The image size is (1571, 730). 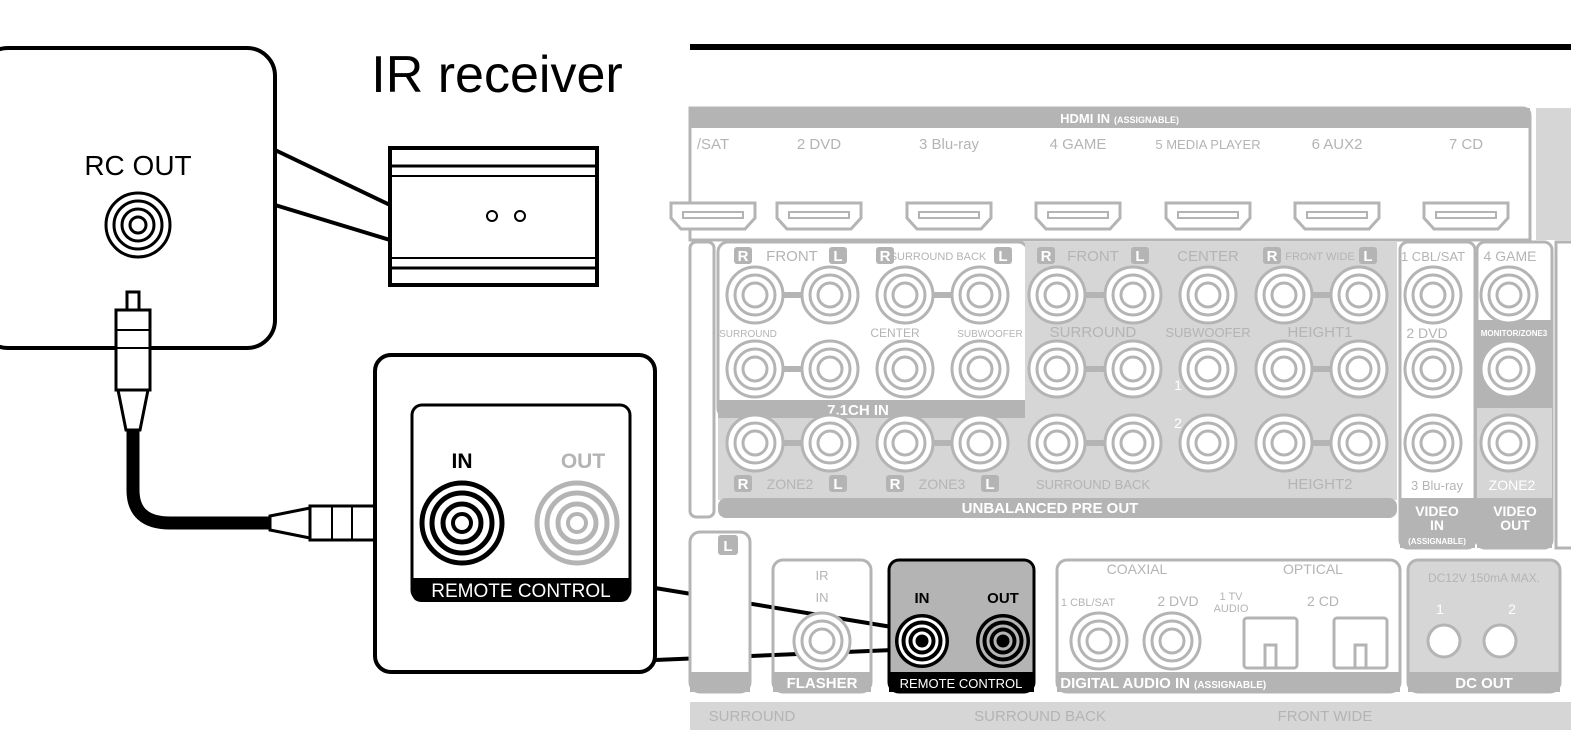 What do you see at coordinates (961, 626) in the screenshot?
I see `remote-control-panel: IN OUT REMOTE CONTROL` at bounding box center [961, 626].